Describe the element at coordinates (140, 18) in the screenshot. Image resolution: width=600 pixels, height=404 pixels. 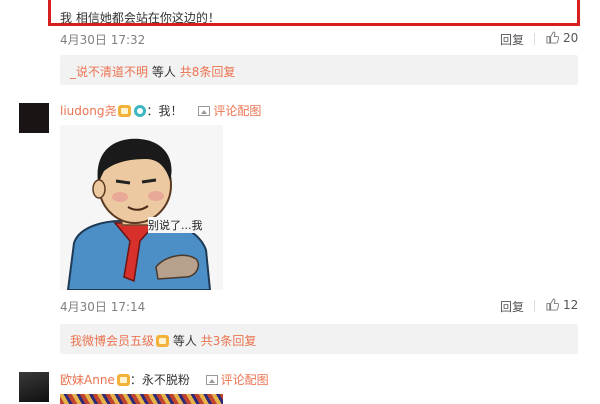
I see `comment-text: 我 相信她都会站在你这边的！` at that location.